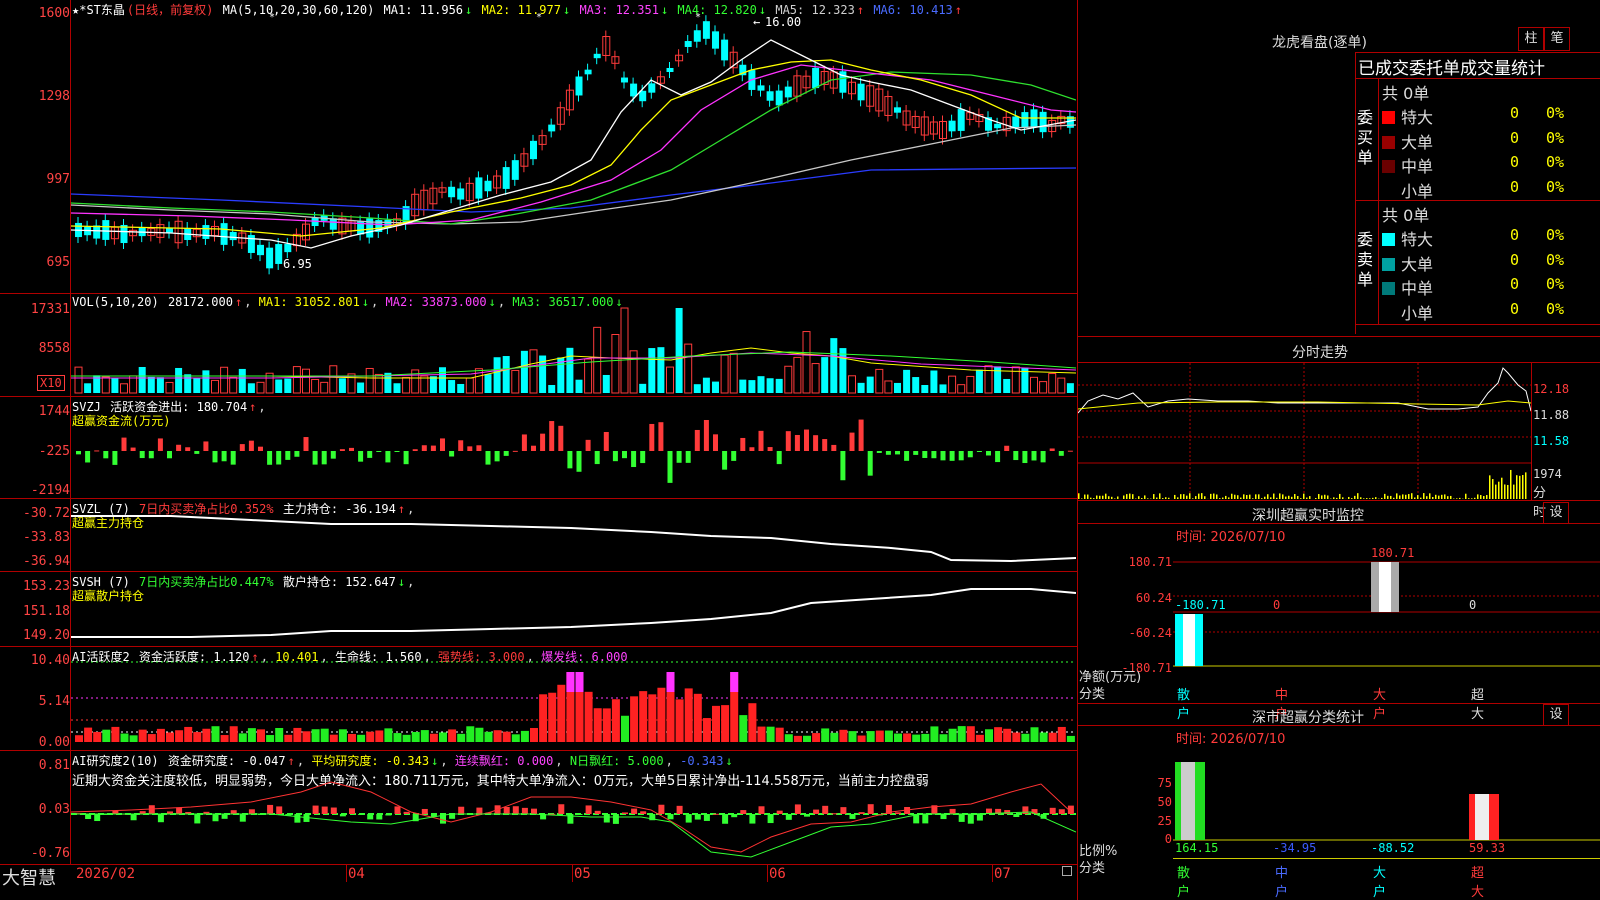 Image resolution: width=1600 pixels, height=900 pixels. What do you see at coordinates (1197, 848) in the screenshot?
I see `classify-val-1: 164.15` at bounding box center [1197, 848].